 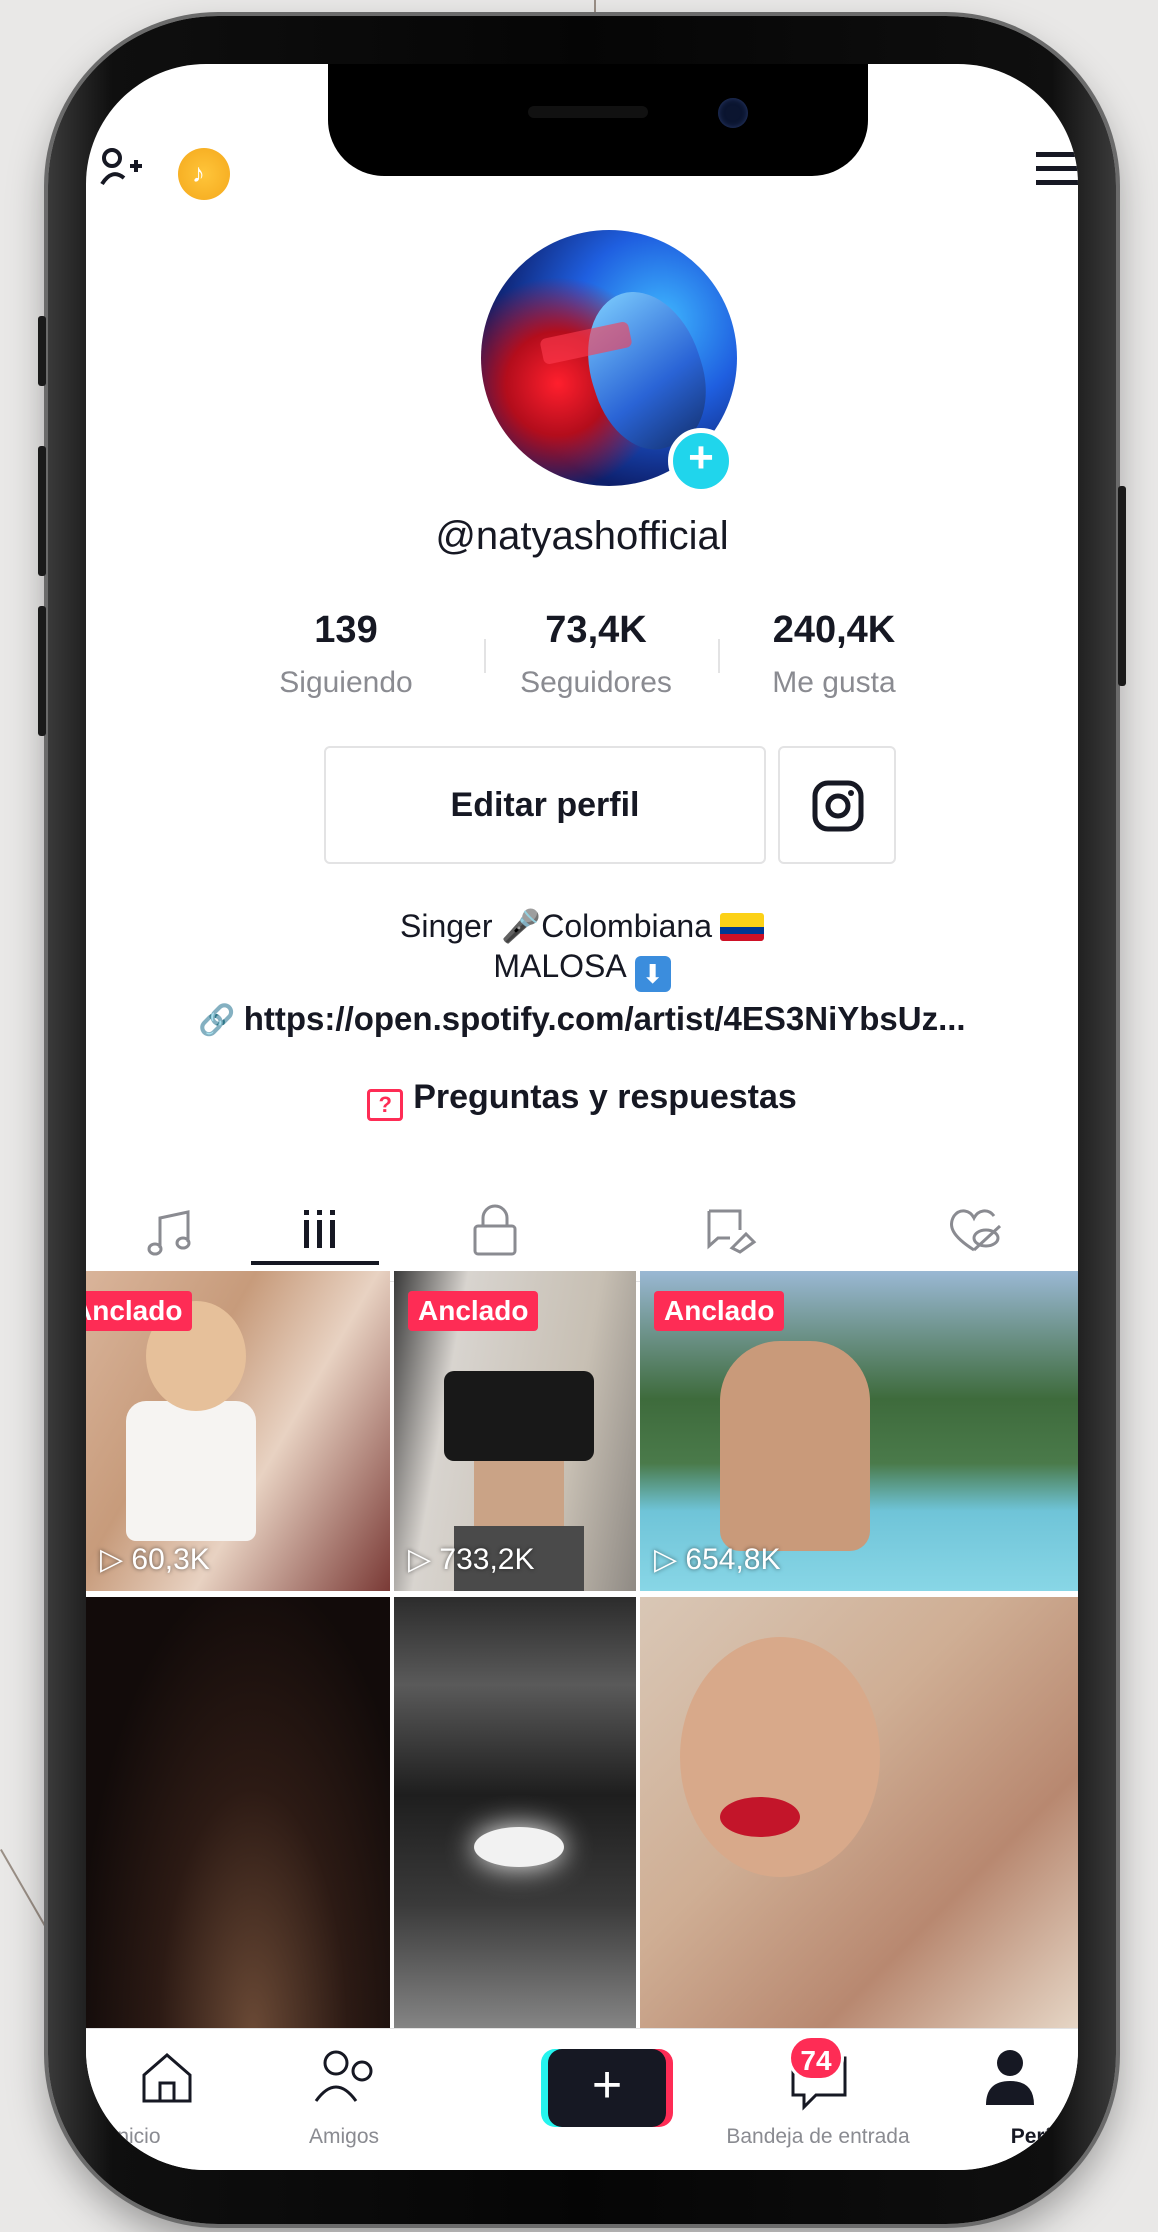 I want to click on thumbnail-body, so click(x=519, y=1496).